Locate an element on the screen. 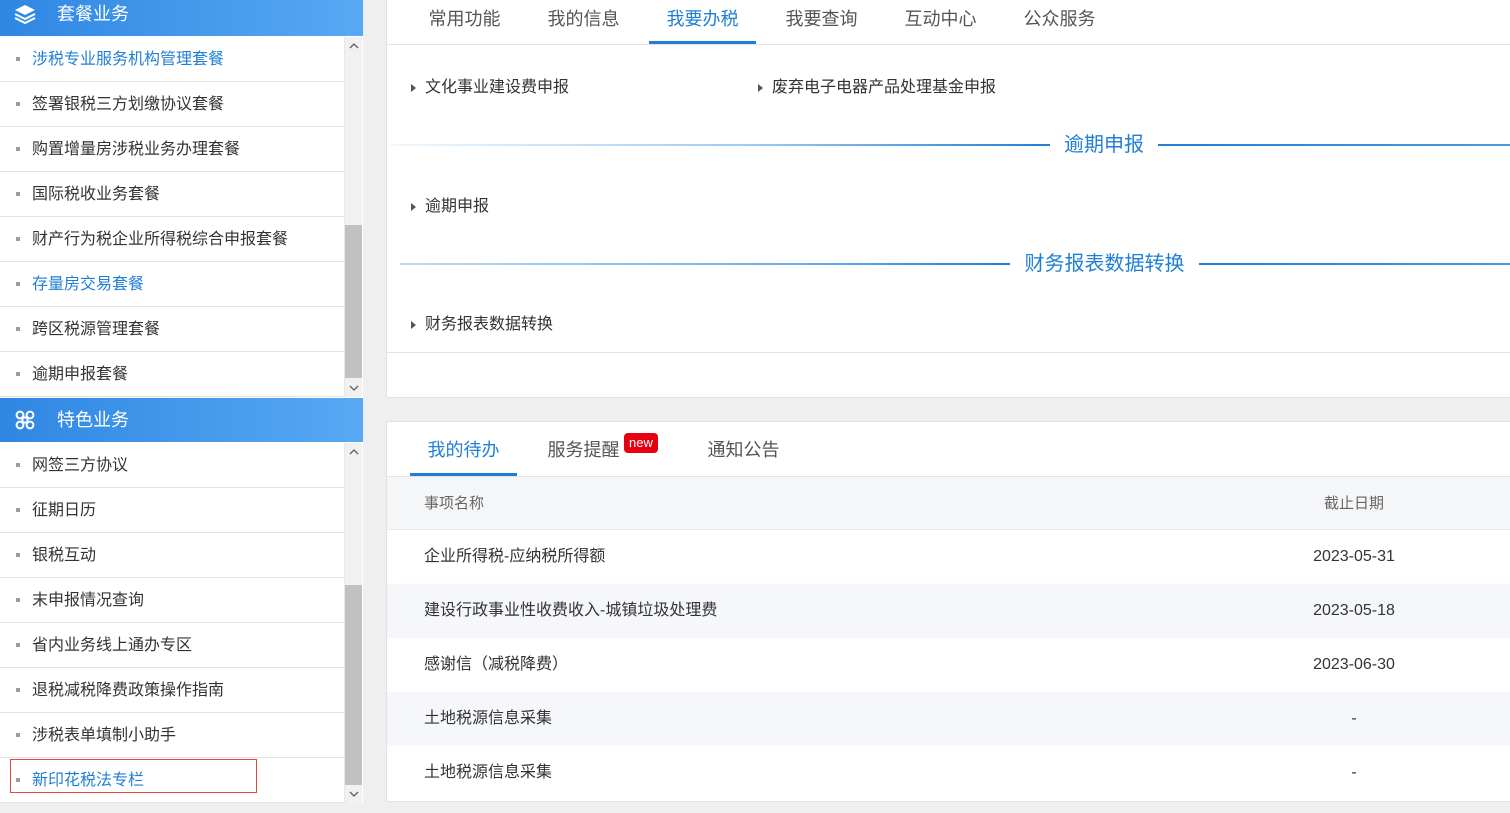 This screenshot has width=1510, height=813. feature-item: 涉税表单填制小助手 is located at coordinates (172, 735).